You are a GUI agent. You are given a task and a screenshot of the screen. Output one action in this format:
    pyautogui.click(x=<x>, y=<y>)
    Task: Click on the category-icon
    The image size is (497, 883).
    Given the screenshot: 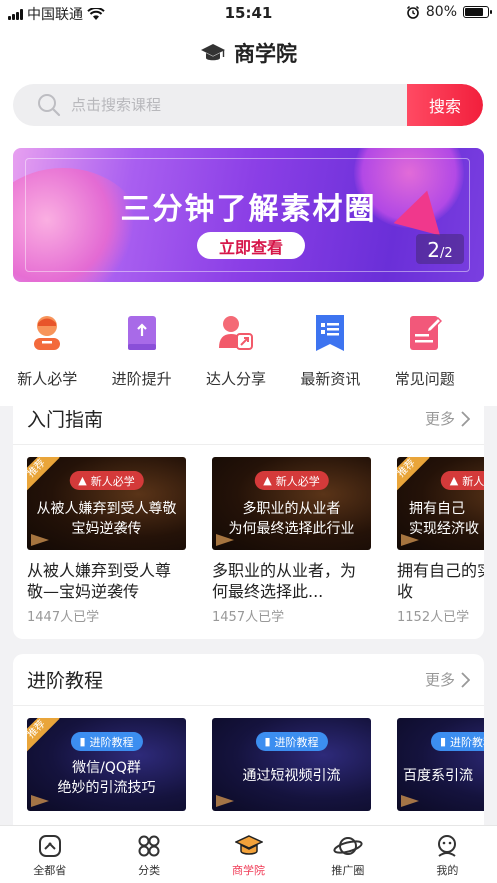 What is the action you would take?
    pyautogui.click(x=149, y=846)
    